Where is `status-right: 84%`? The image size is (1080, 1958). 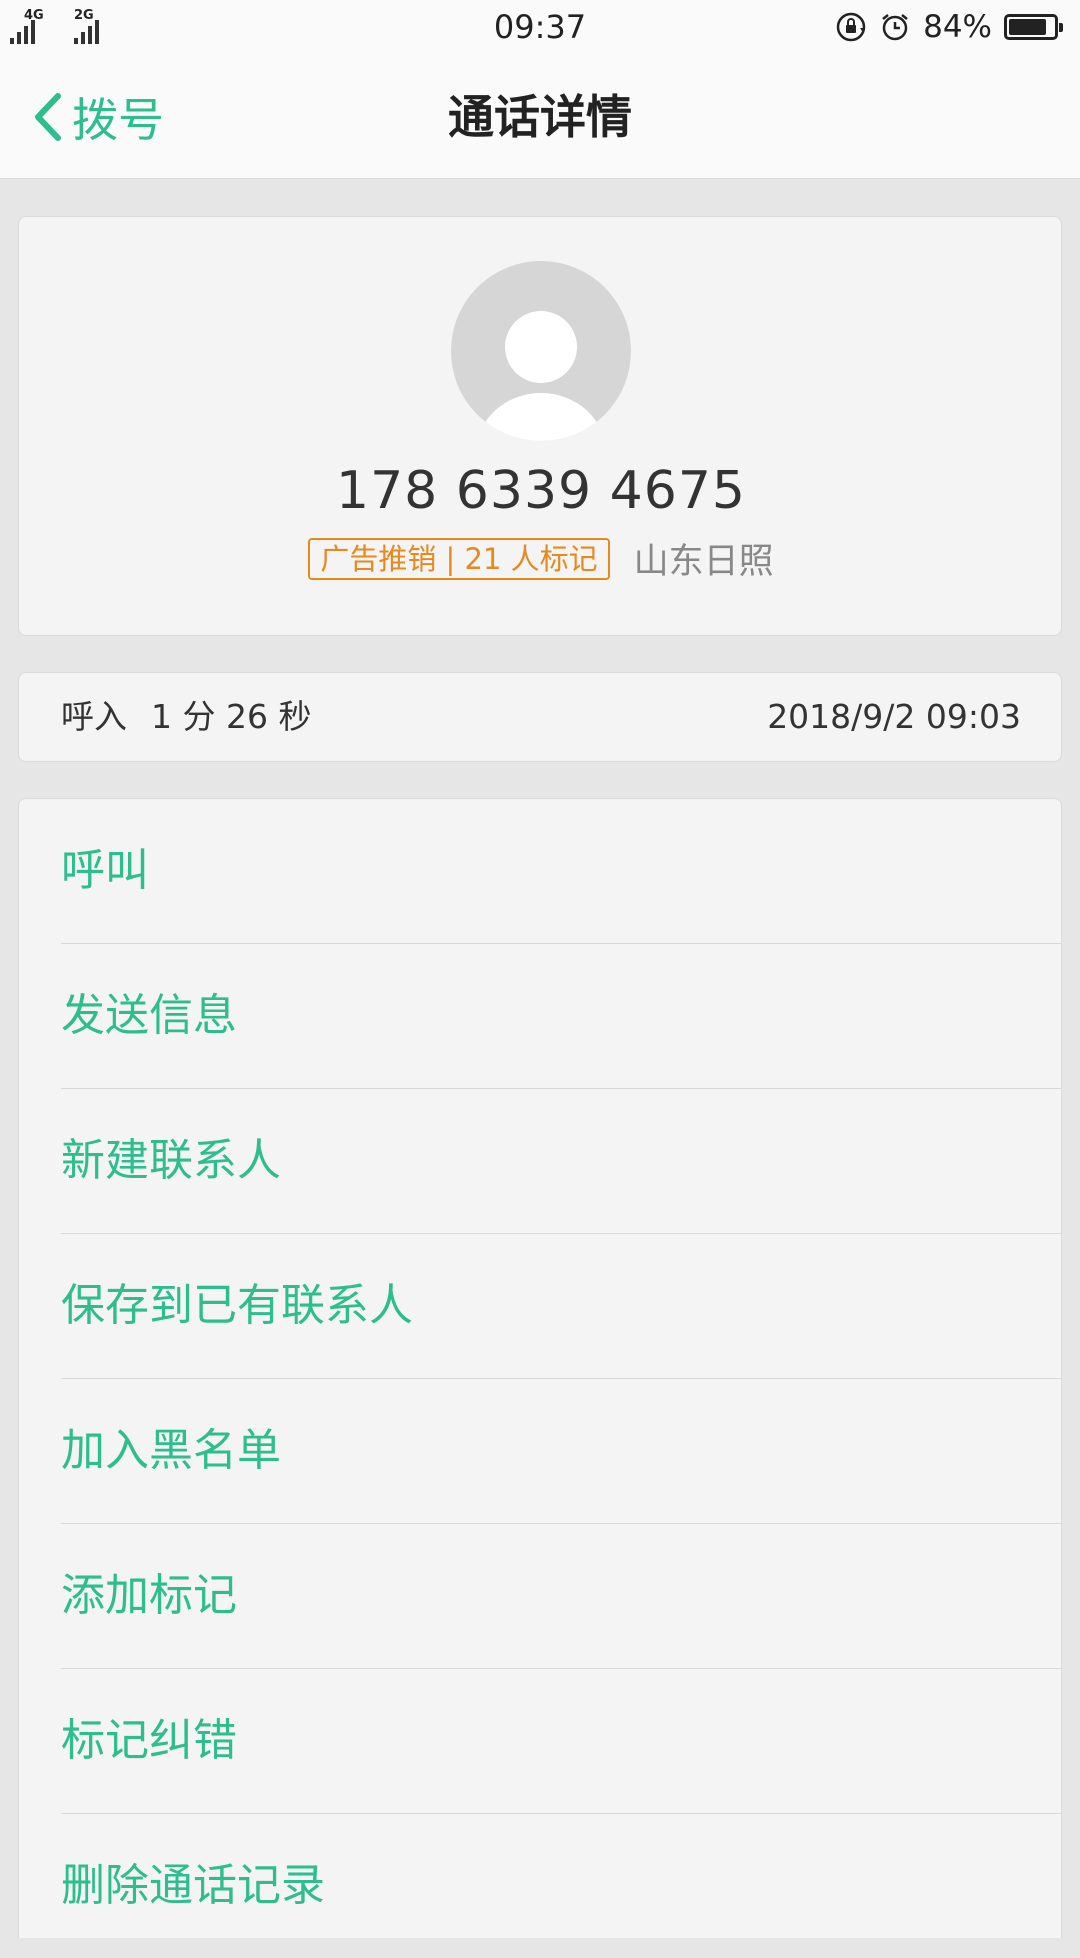
status-right: 84% is located at coordinates (949, 27).